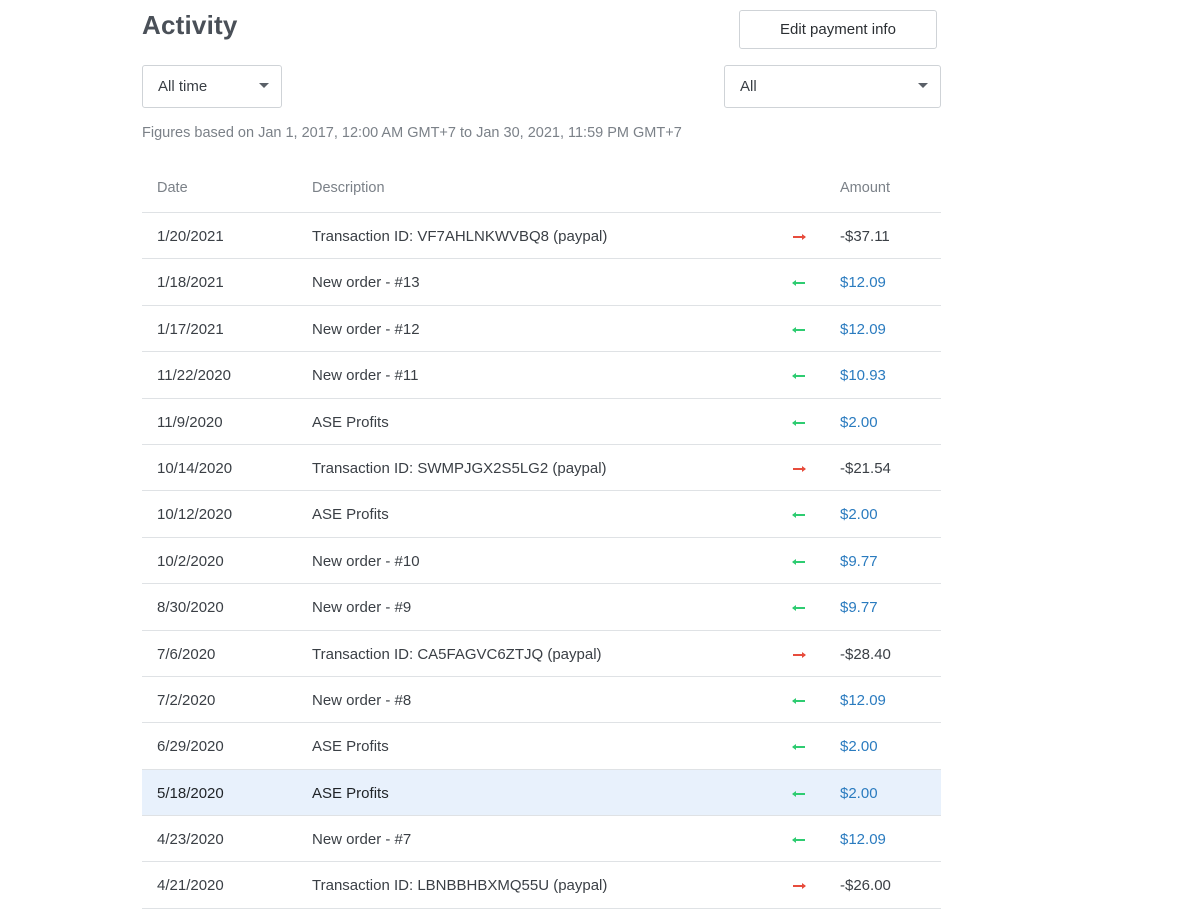 The image size is (1200, 915). What do you see at coordinates (190, 886) in the screenshot?
I see `row-date: 4/21/2020` at bounding box center [190, 886].